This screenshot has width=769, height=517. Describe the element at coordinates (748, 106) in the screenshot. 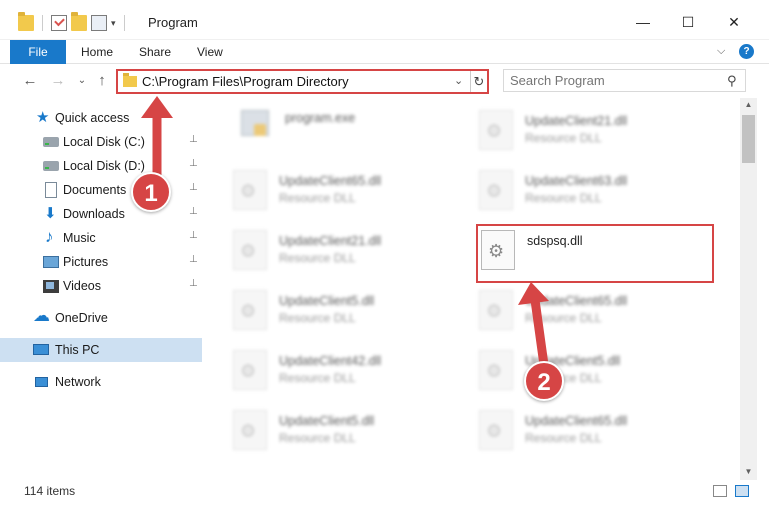

I see `scroll-up-icon: ▲` at that location.